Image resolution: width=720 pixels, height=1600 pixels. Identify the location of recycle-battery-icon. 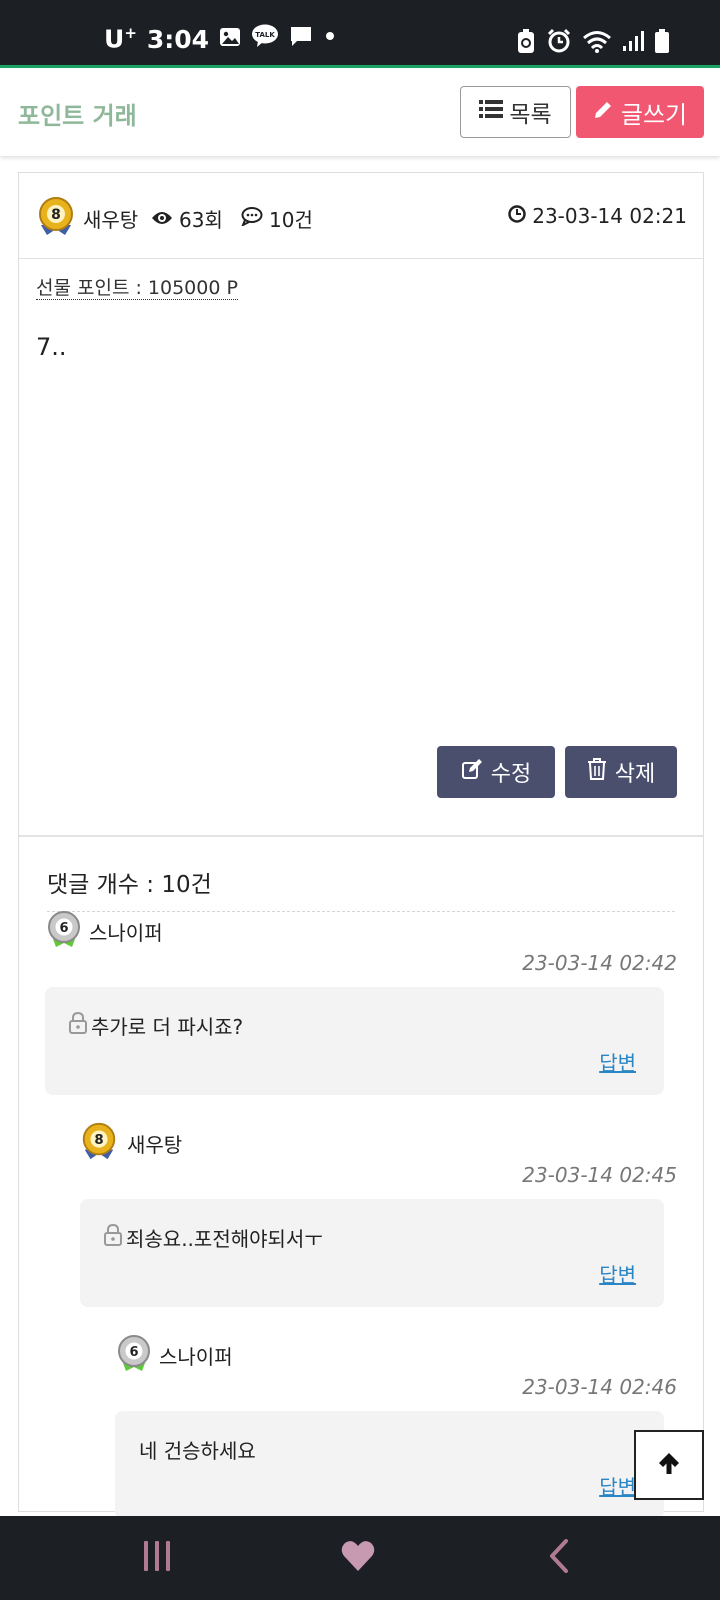
(526, 43).